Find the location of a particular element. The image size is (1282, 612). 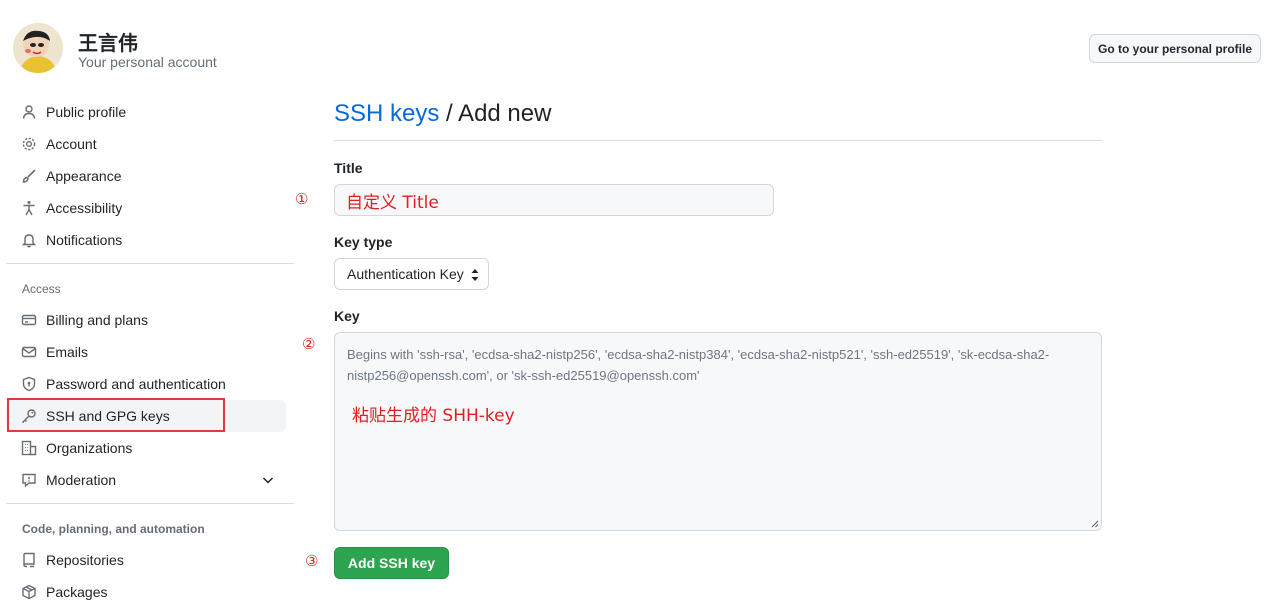

paintbrush-icon is located at coordinates (29, 176).